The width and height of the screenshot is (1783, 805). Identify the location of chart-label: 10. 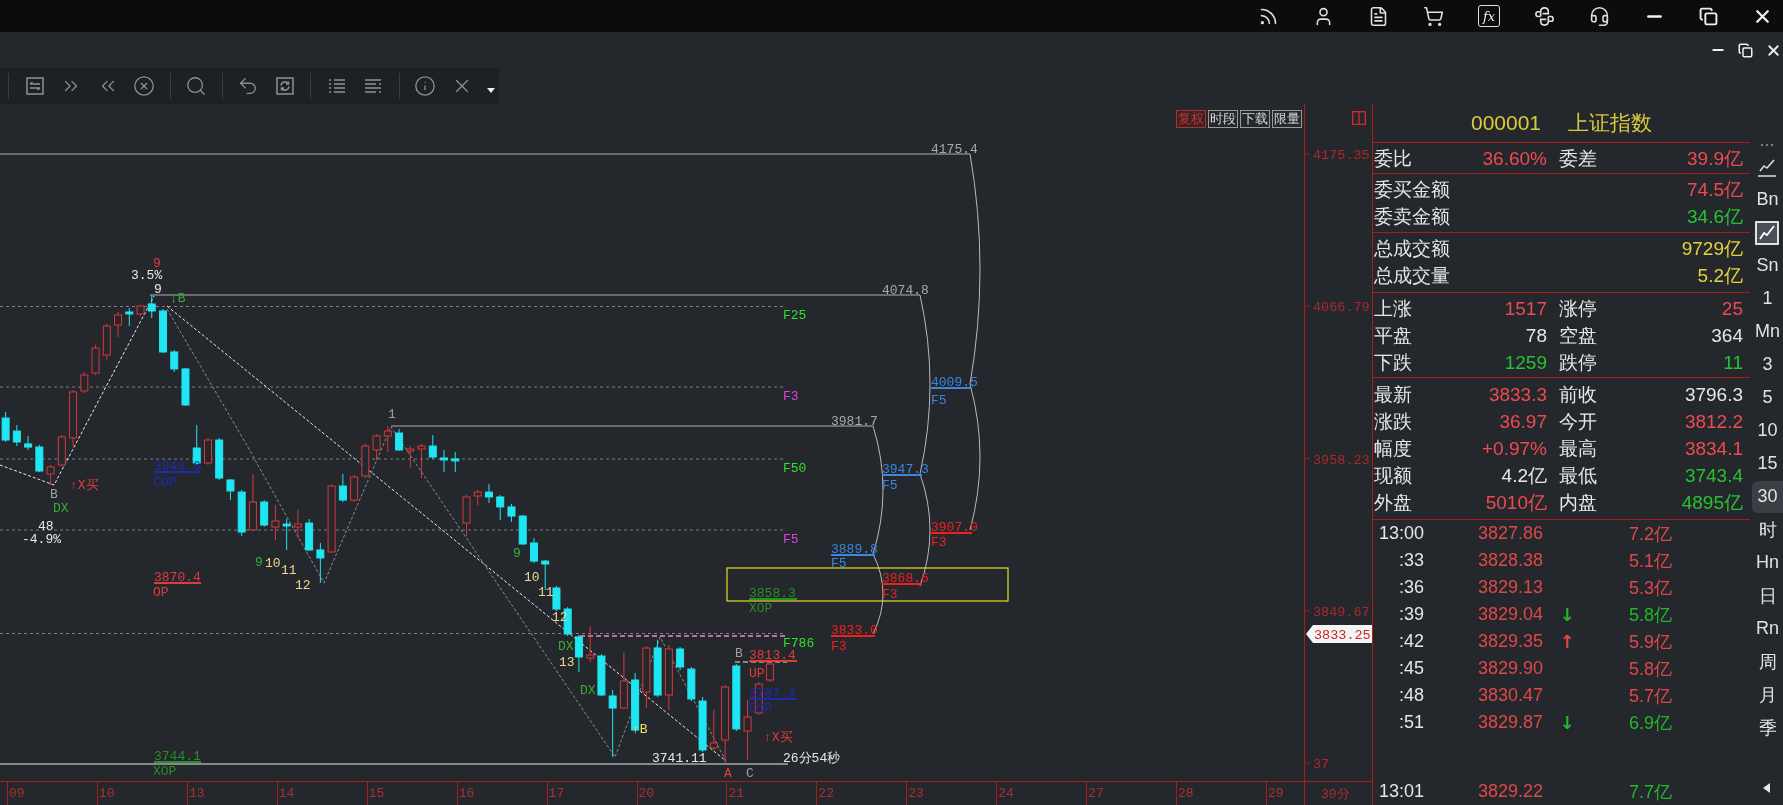
(273, 563).